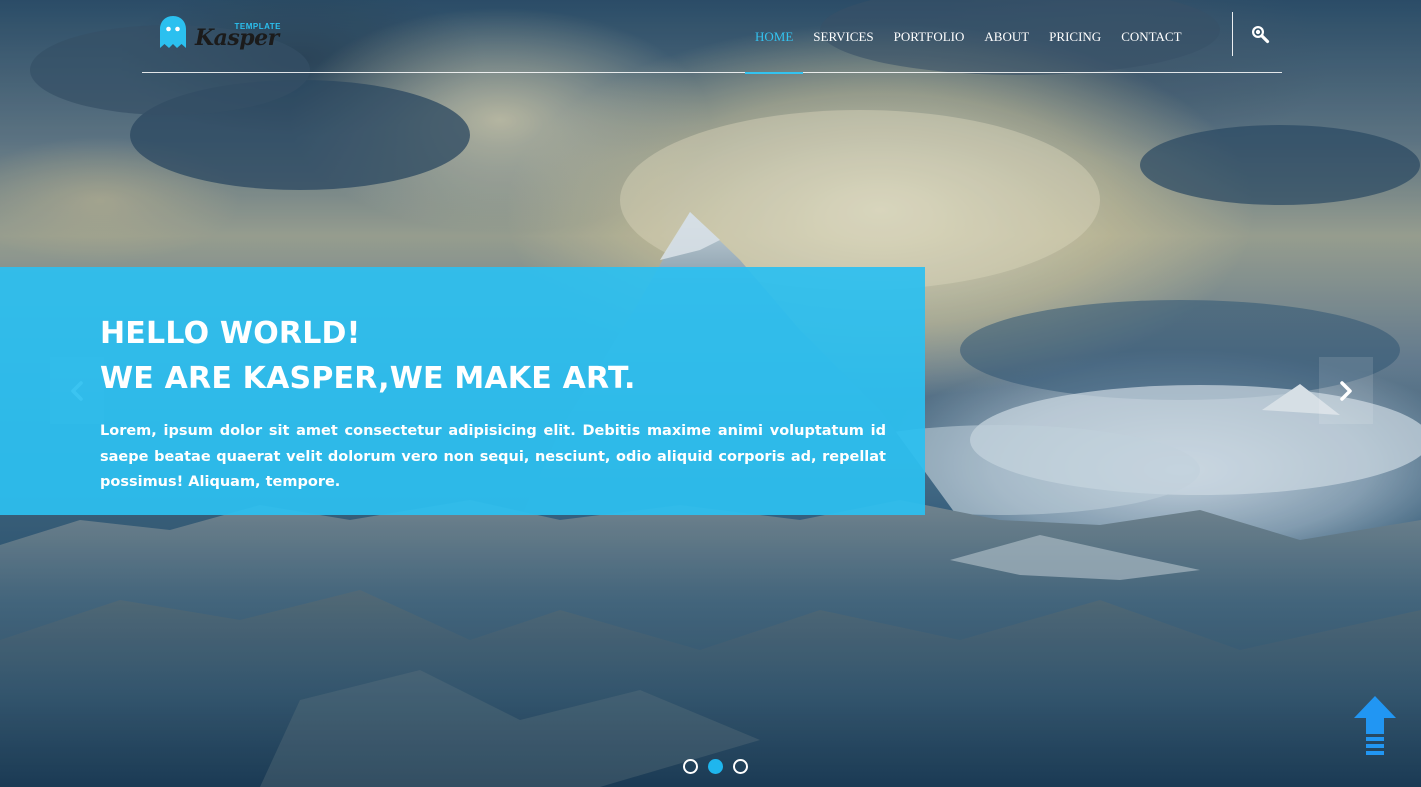  I want to click on search-icon, so click(1261, 35).